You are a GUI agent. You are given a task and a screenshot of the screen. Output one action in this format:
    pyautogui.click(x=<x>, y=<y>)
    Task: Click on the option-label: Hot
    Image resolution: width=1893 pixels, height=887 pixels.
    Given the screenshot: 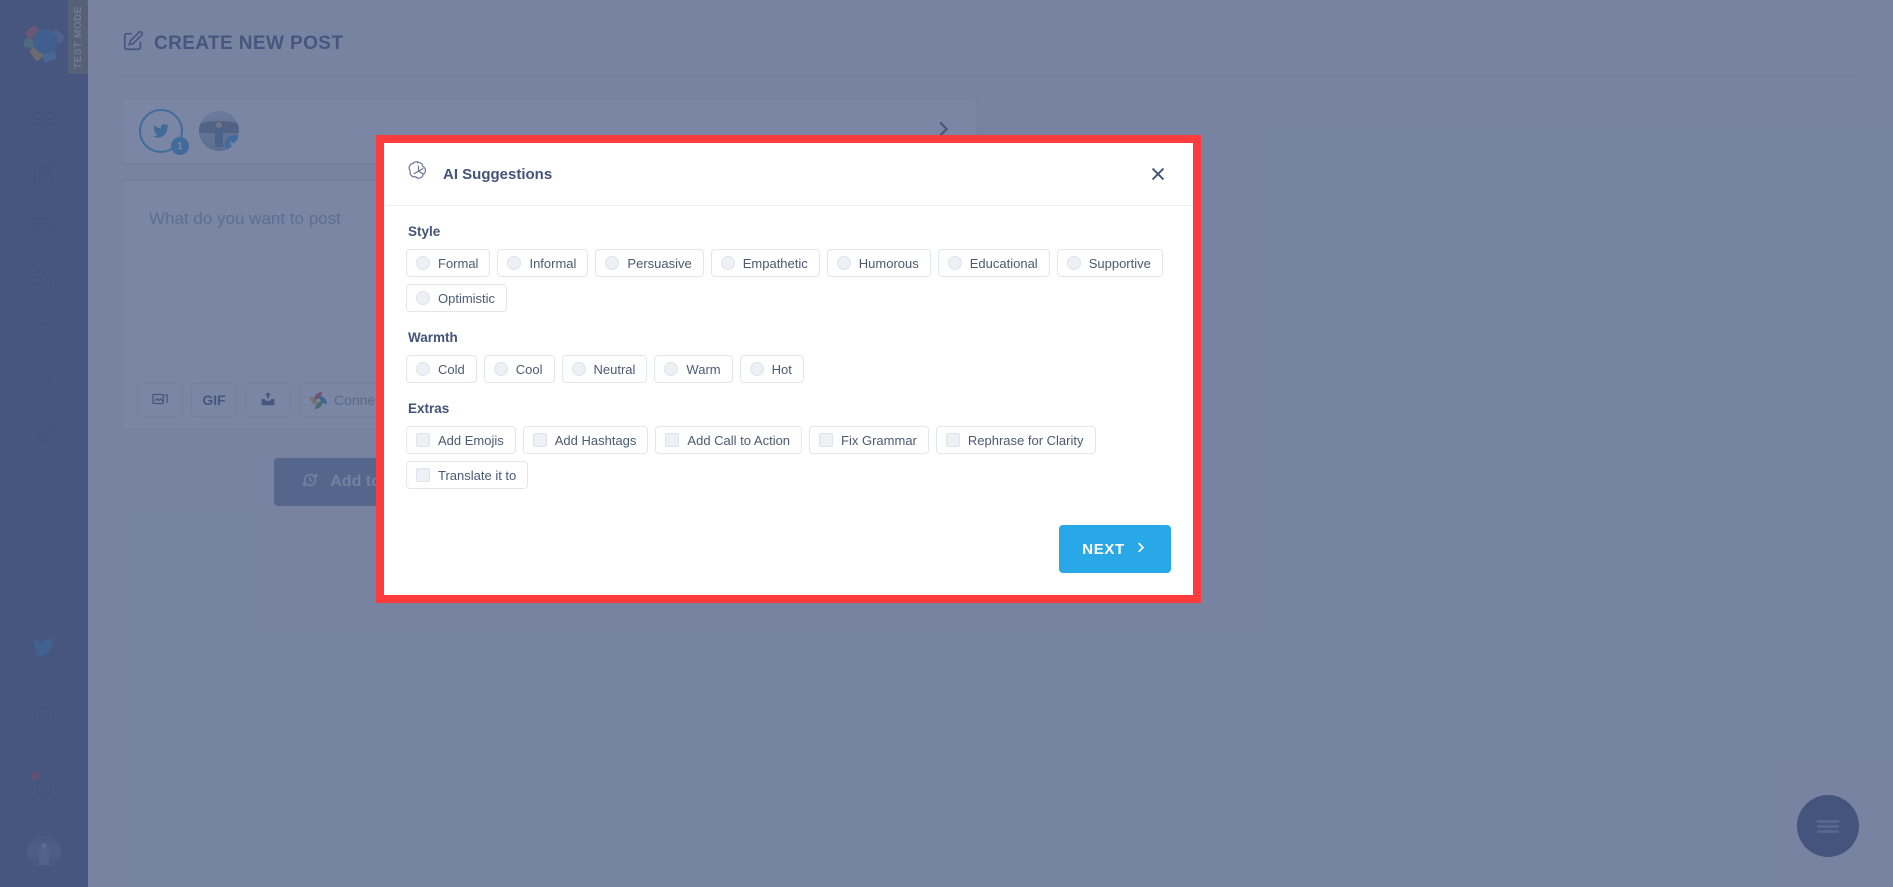 What is the action you would take?
    pyautogui.click(x=781, y=369)
    